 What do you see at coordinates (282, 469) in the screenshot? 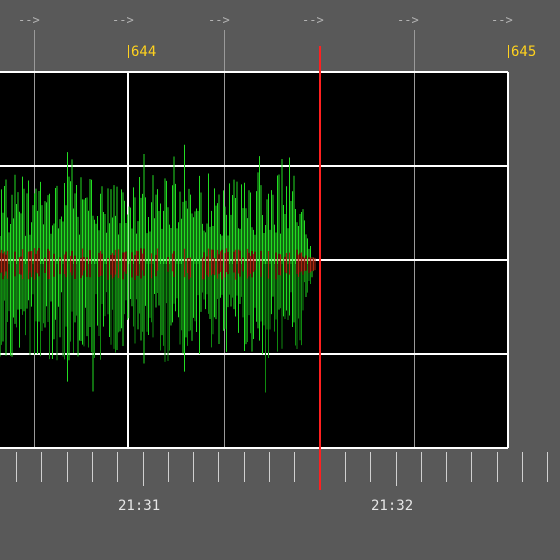
I see `time-ruler` at bounding box center [282, 469].